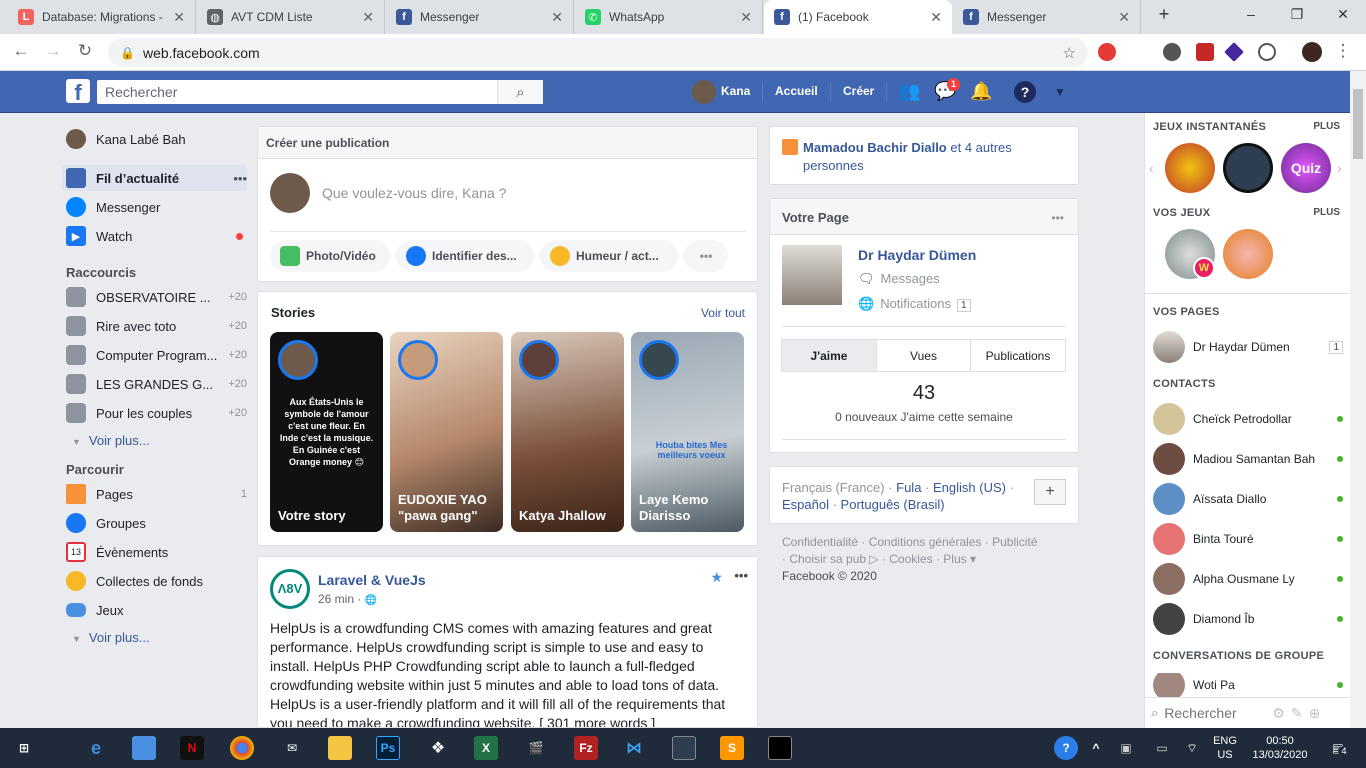 The image size is (1366, 768). Describe the element at coordinates (1326, 212) in the screenshot. I see `your-games-more-link: PLUS` at that location.